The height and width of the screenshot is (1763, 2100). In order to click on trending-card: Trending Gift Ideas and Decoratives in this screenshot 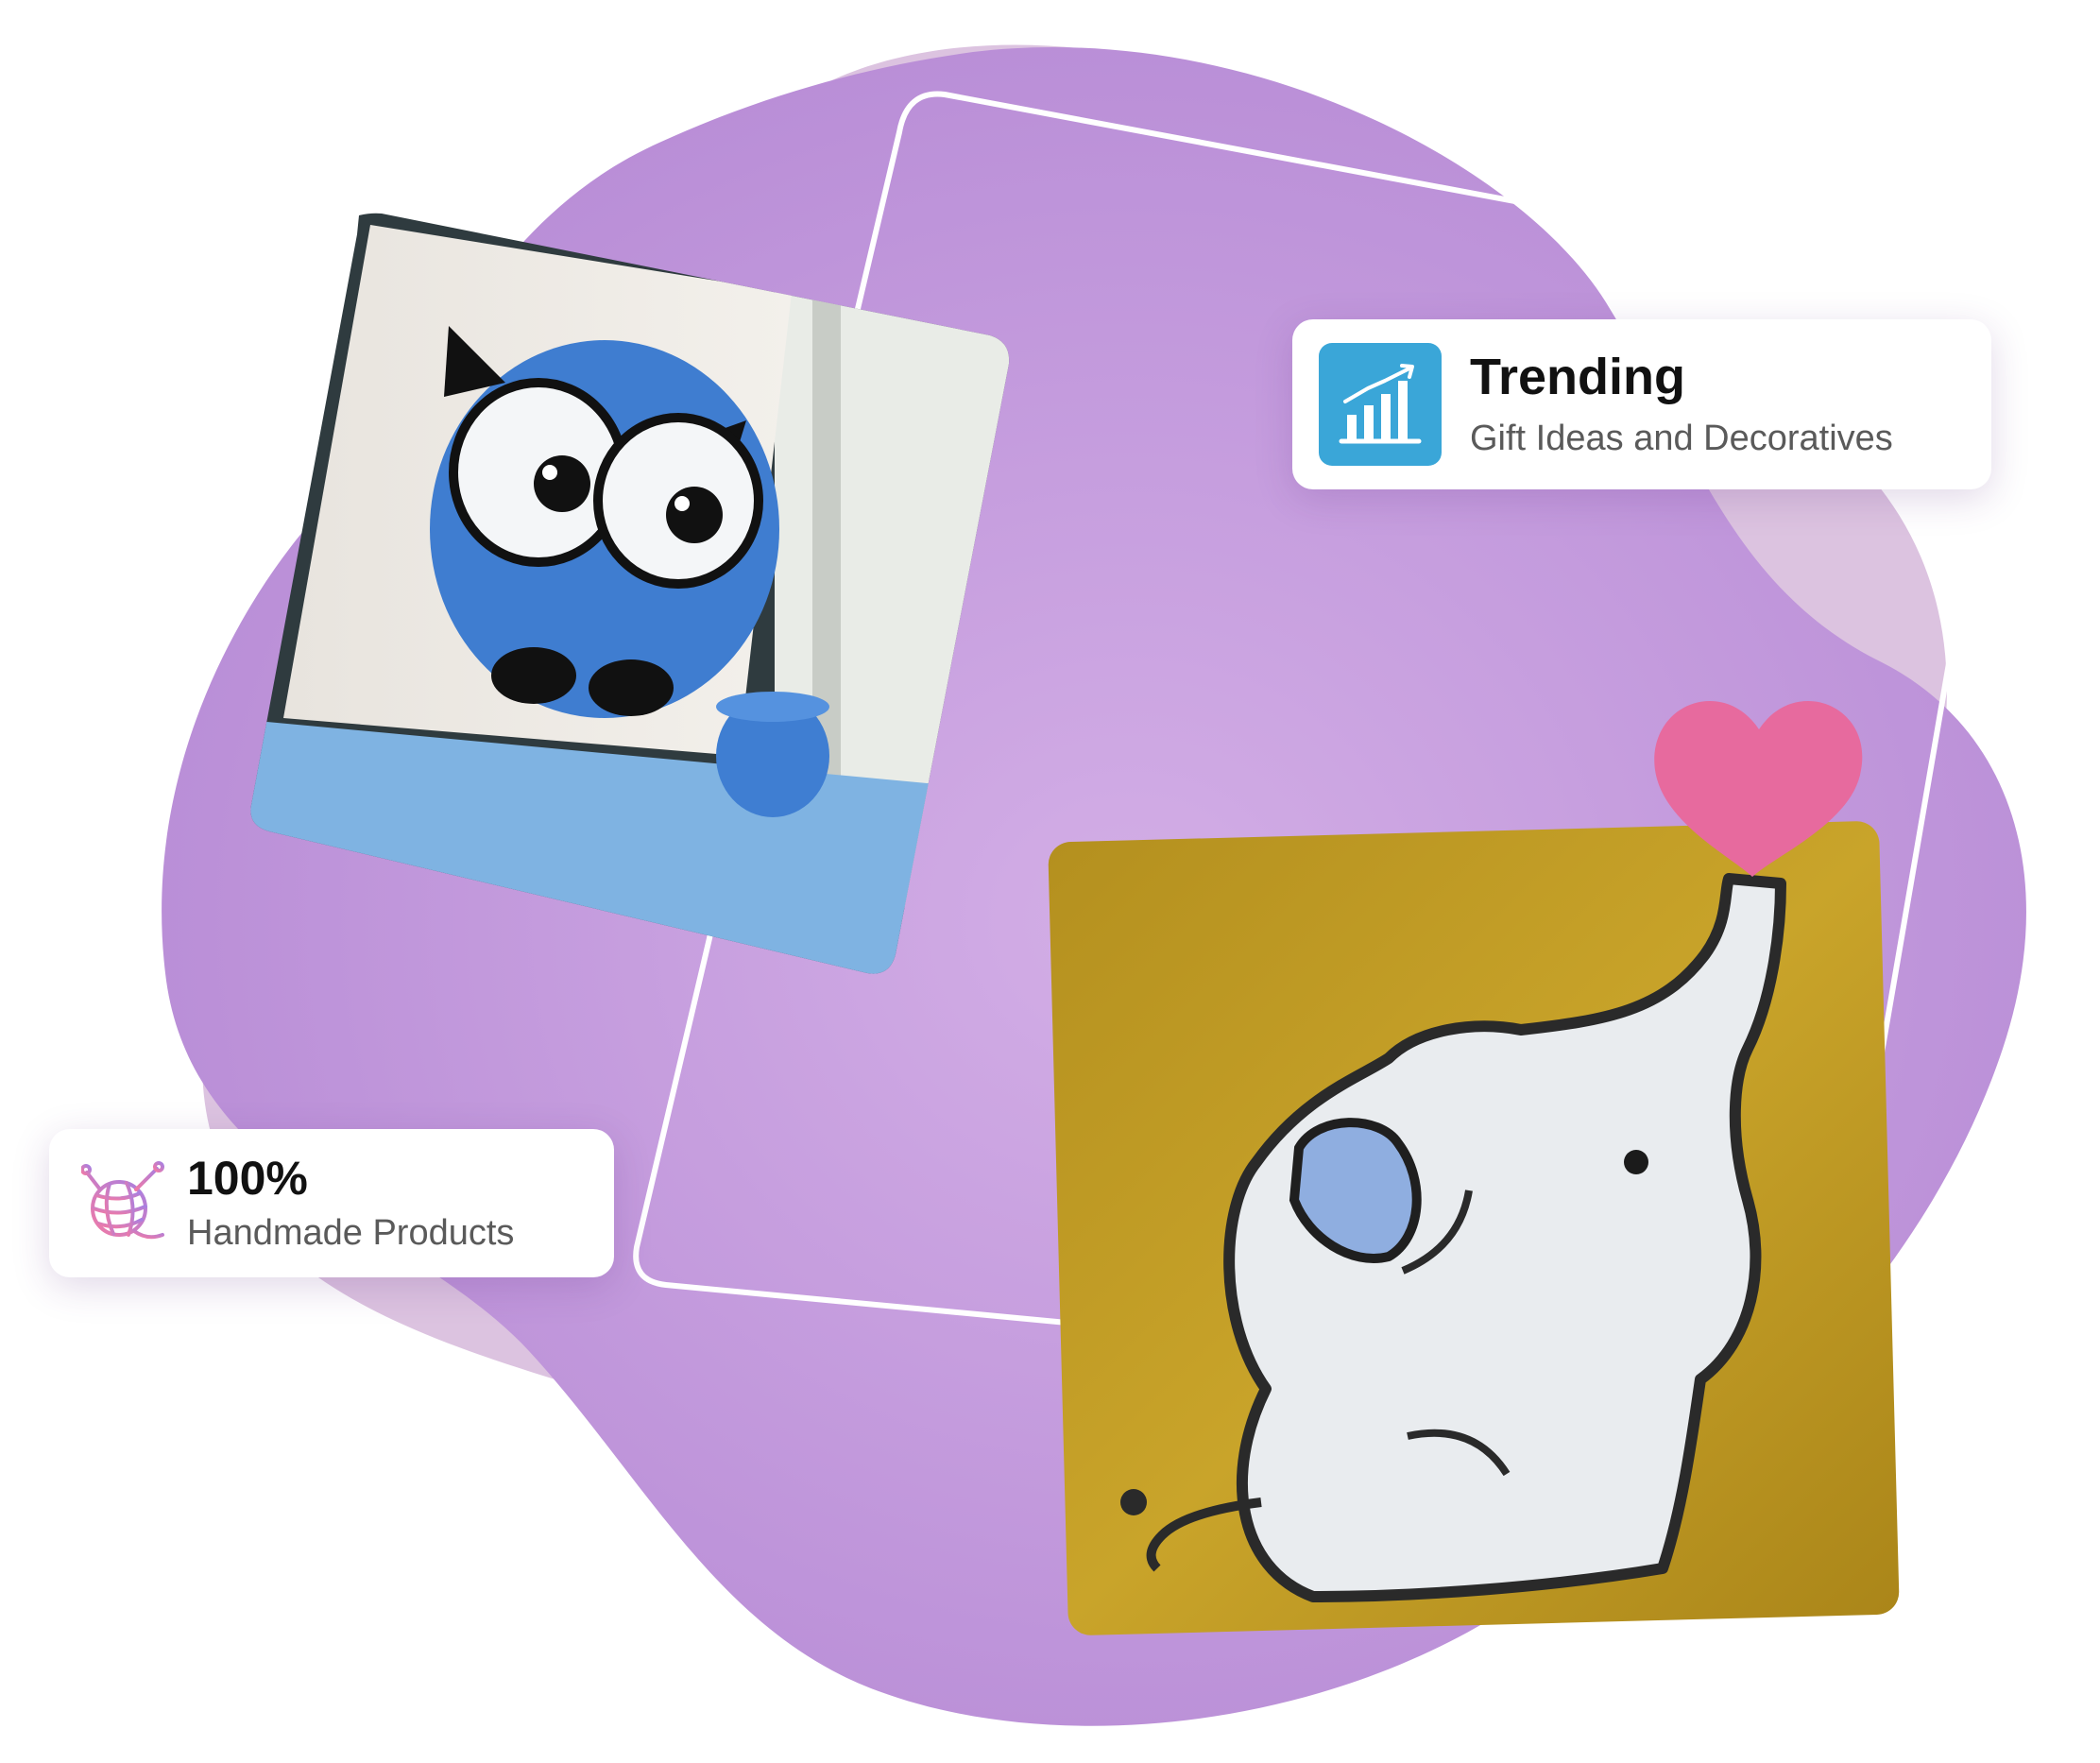, I will do `click(1641, 404)`.